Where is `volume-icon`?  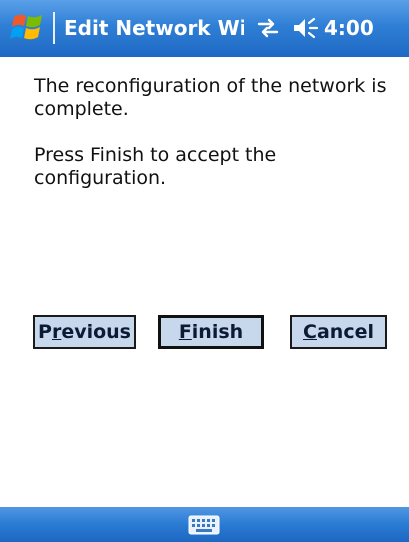
volume-icon is located at coordinates (306, 28).